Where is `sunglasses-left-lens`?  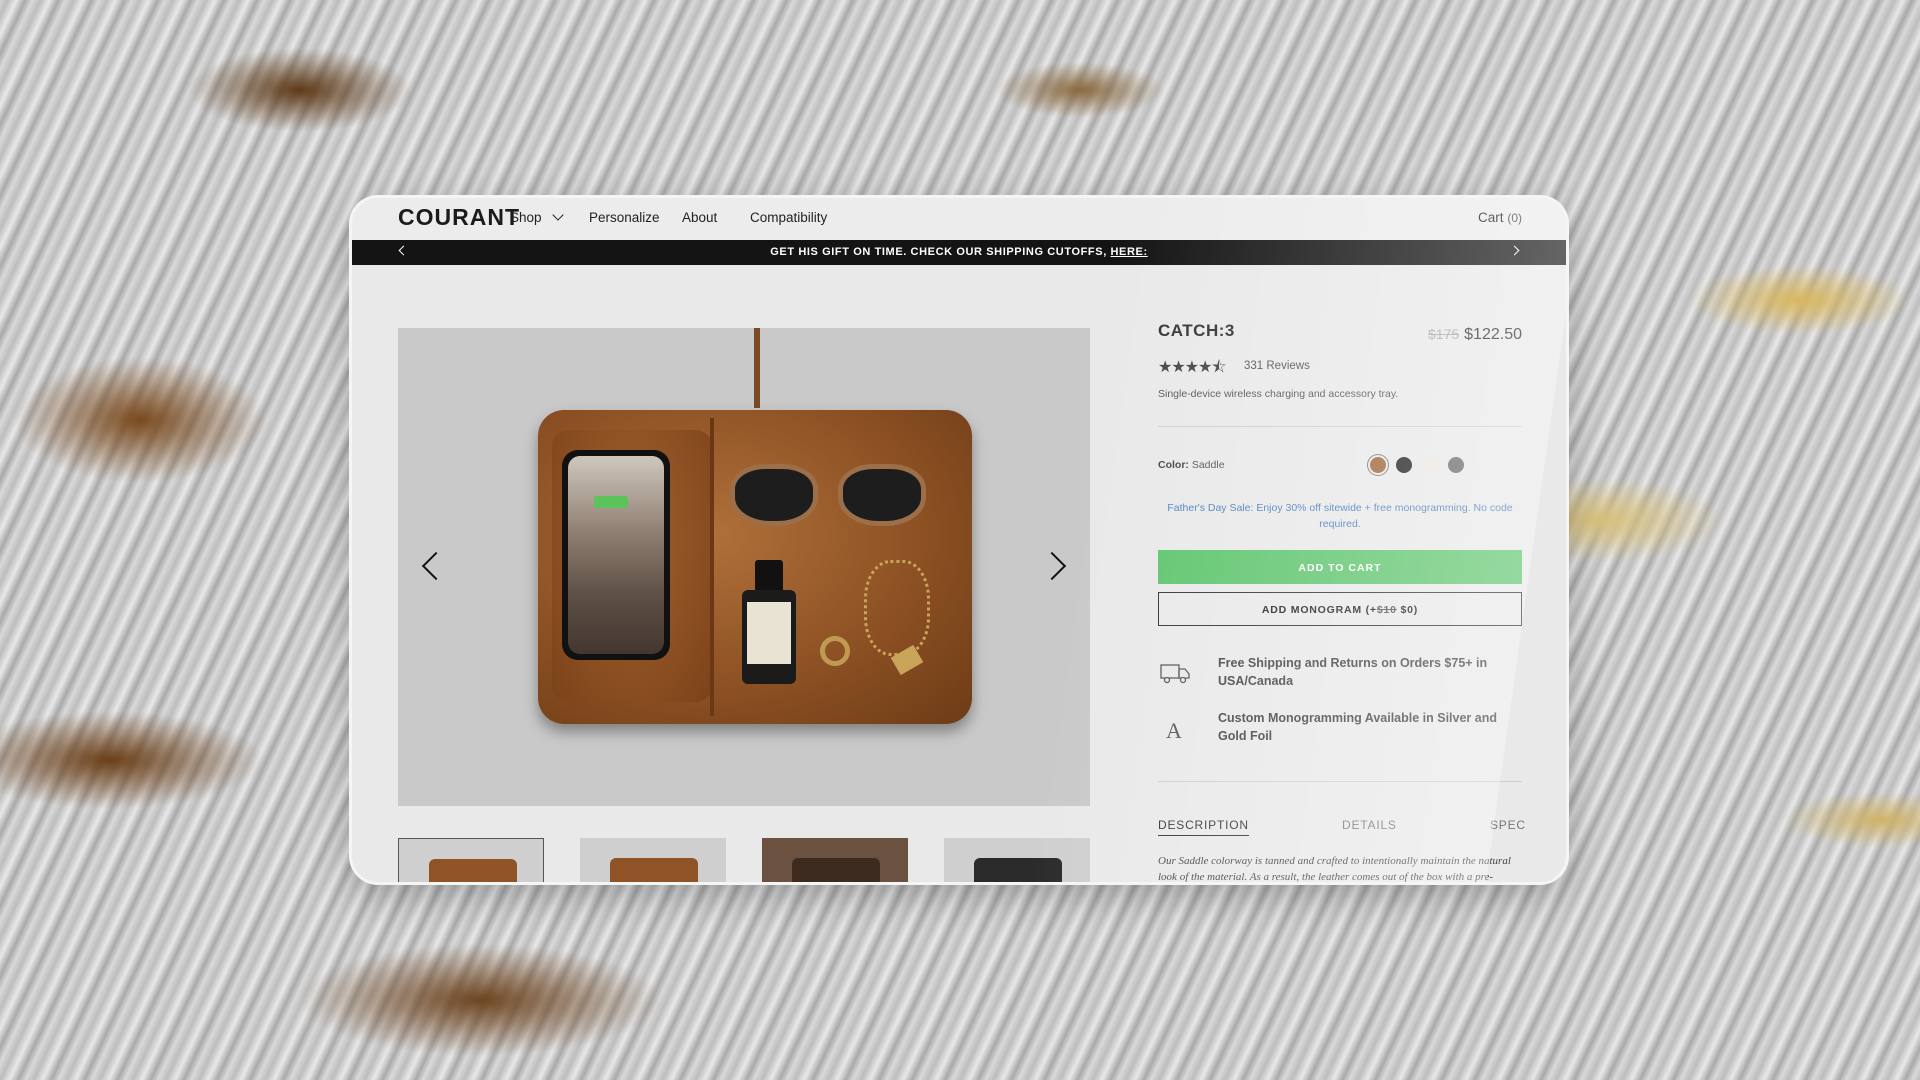 sunglasses-left-lens is located at coordinates (774, 495).